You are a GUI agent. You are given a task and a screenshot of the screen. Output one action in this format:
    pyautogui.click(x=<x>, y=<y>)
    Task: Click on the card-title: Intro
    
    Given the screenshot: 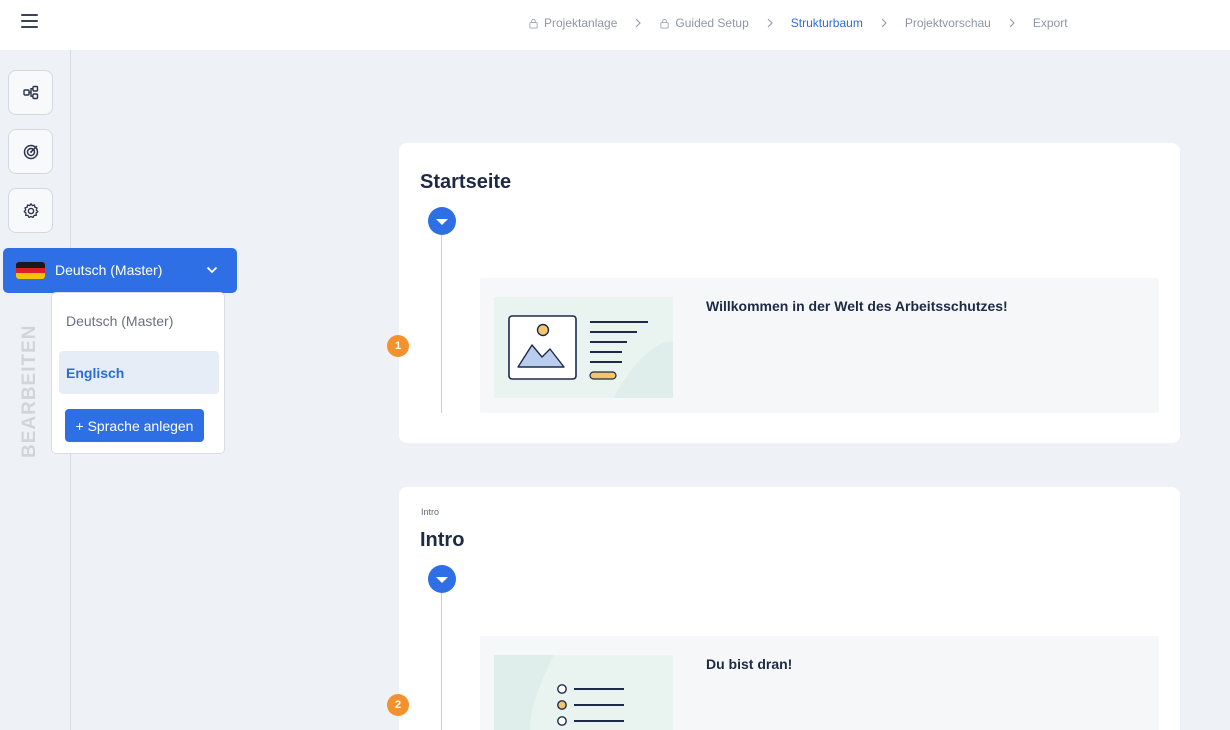 What is the action you would take?
    pyautogui.click(x=442, y=540)
    